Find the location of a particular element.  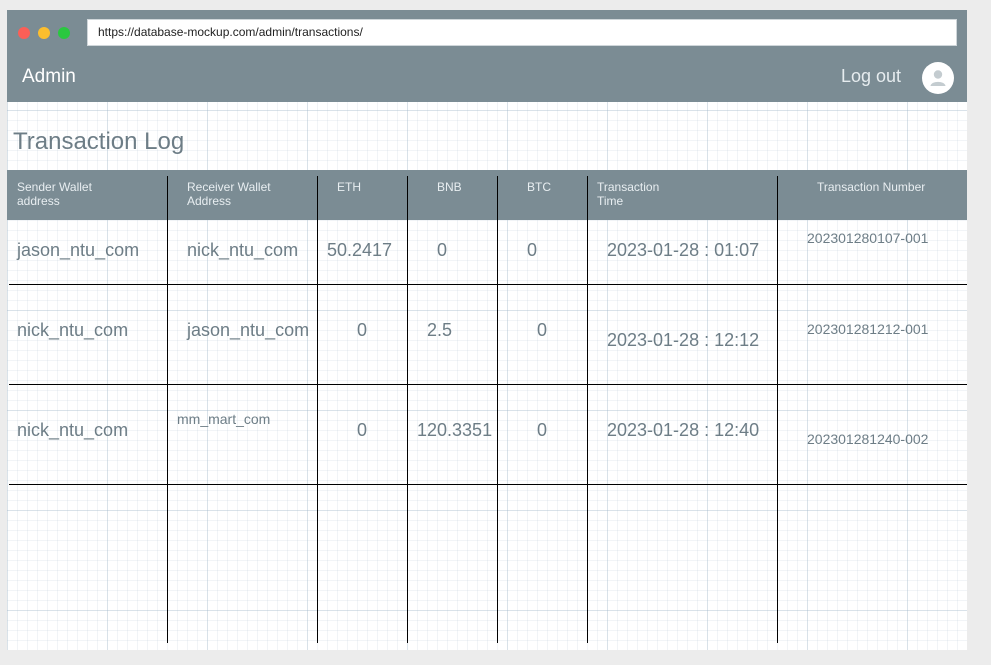

eth-cell: 50.2417 is located at coordinates (360, 250).